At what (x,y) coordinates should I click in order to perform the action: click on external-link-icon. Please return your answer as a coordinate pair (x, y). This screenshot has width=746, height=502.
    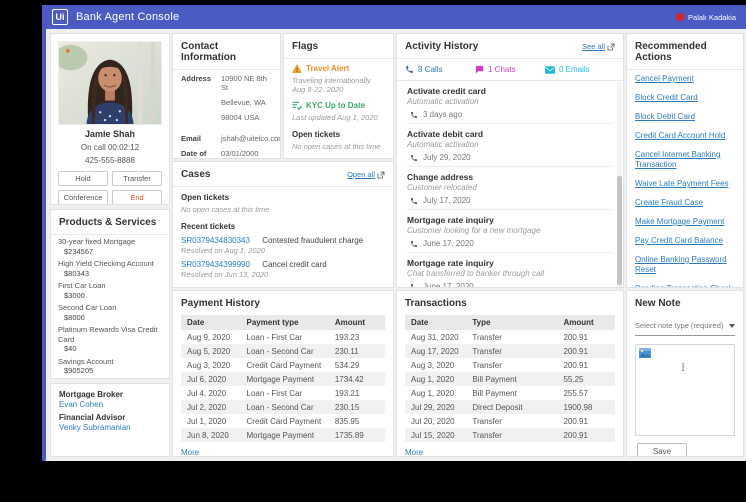
    Looking at the image, I should click on (381, 175).